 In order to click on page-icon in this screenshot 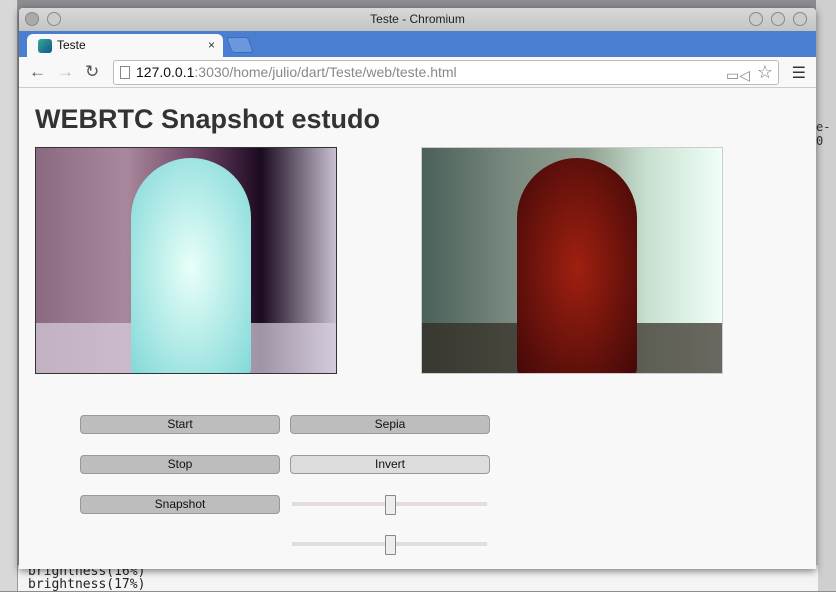, I will do `click(125, 72)`.